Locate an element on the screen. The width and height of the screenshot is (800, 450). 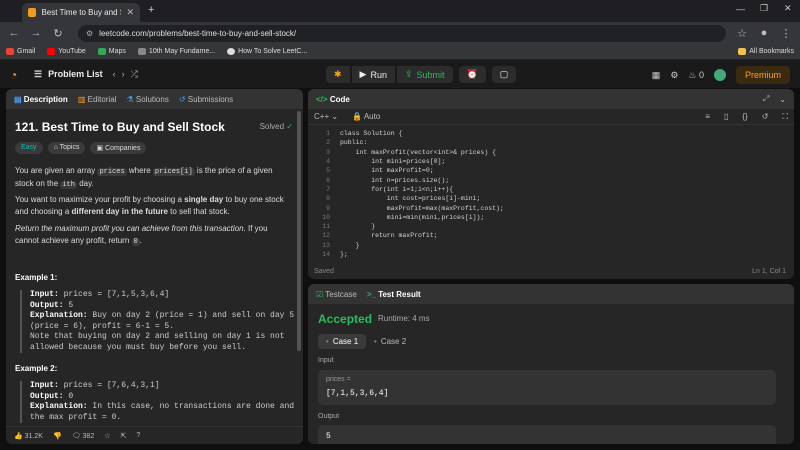
line-number: 5 is located at coordinates (328, 171).